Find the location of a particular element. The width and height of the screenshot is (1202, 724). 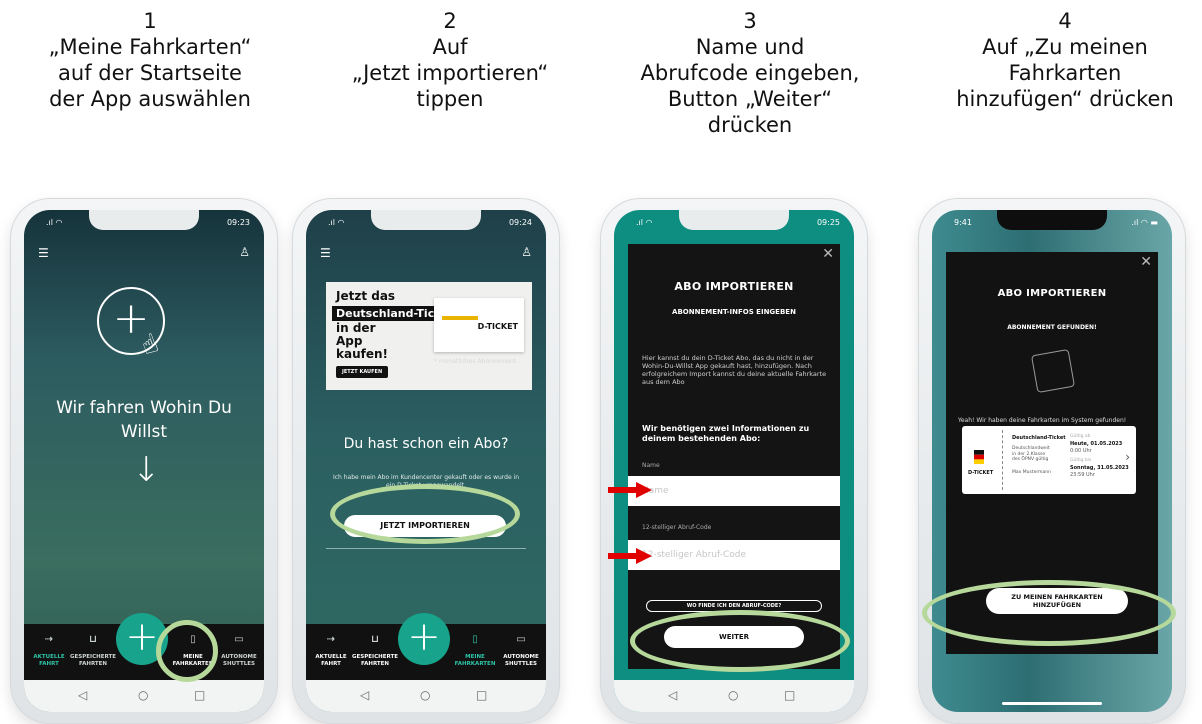

home-indicator is located at coordinates (1052, 703).